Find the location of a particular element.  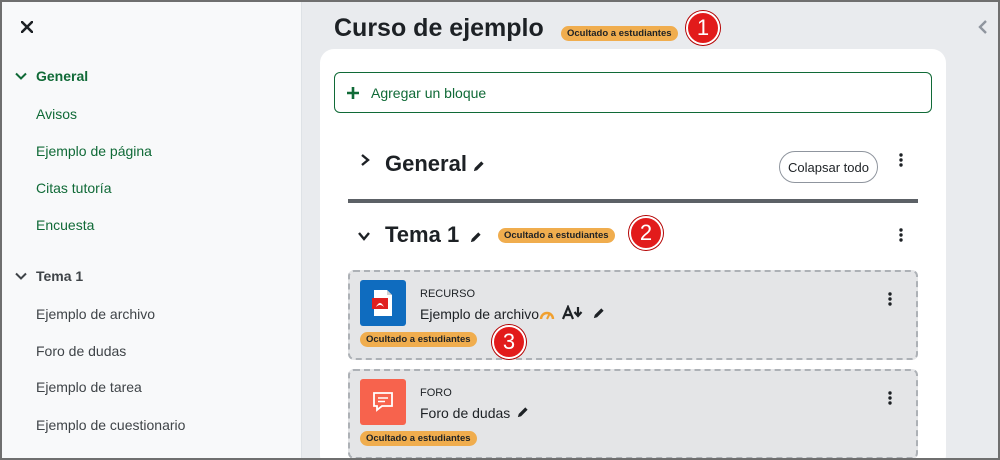

pdf-file-icon is located at coordinates (382, 303).